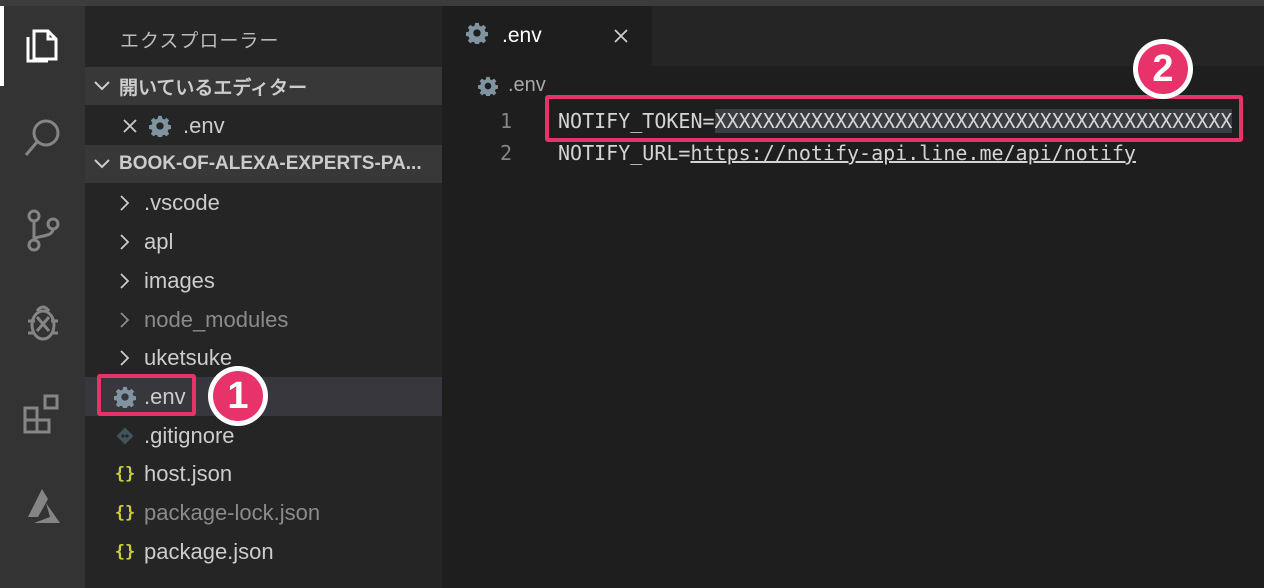 The width and height of the screenshot is (1264, 588). Describe the element at coordinates (547, 36) in the screenshot. I see `tab-env: .env` at that location.